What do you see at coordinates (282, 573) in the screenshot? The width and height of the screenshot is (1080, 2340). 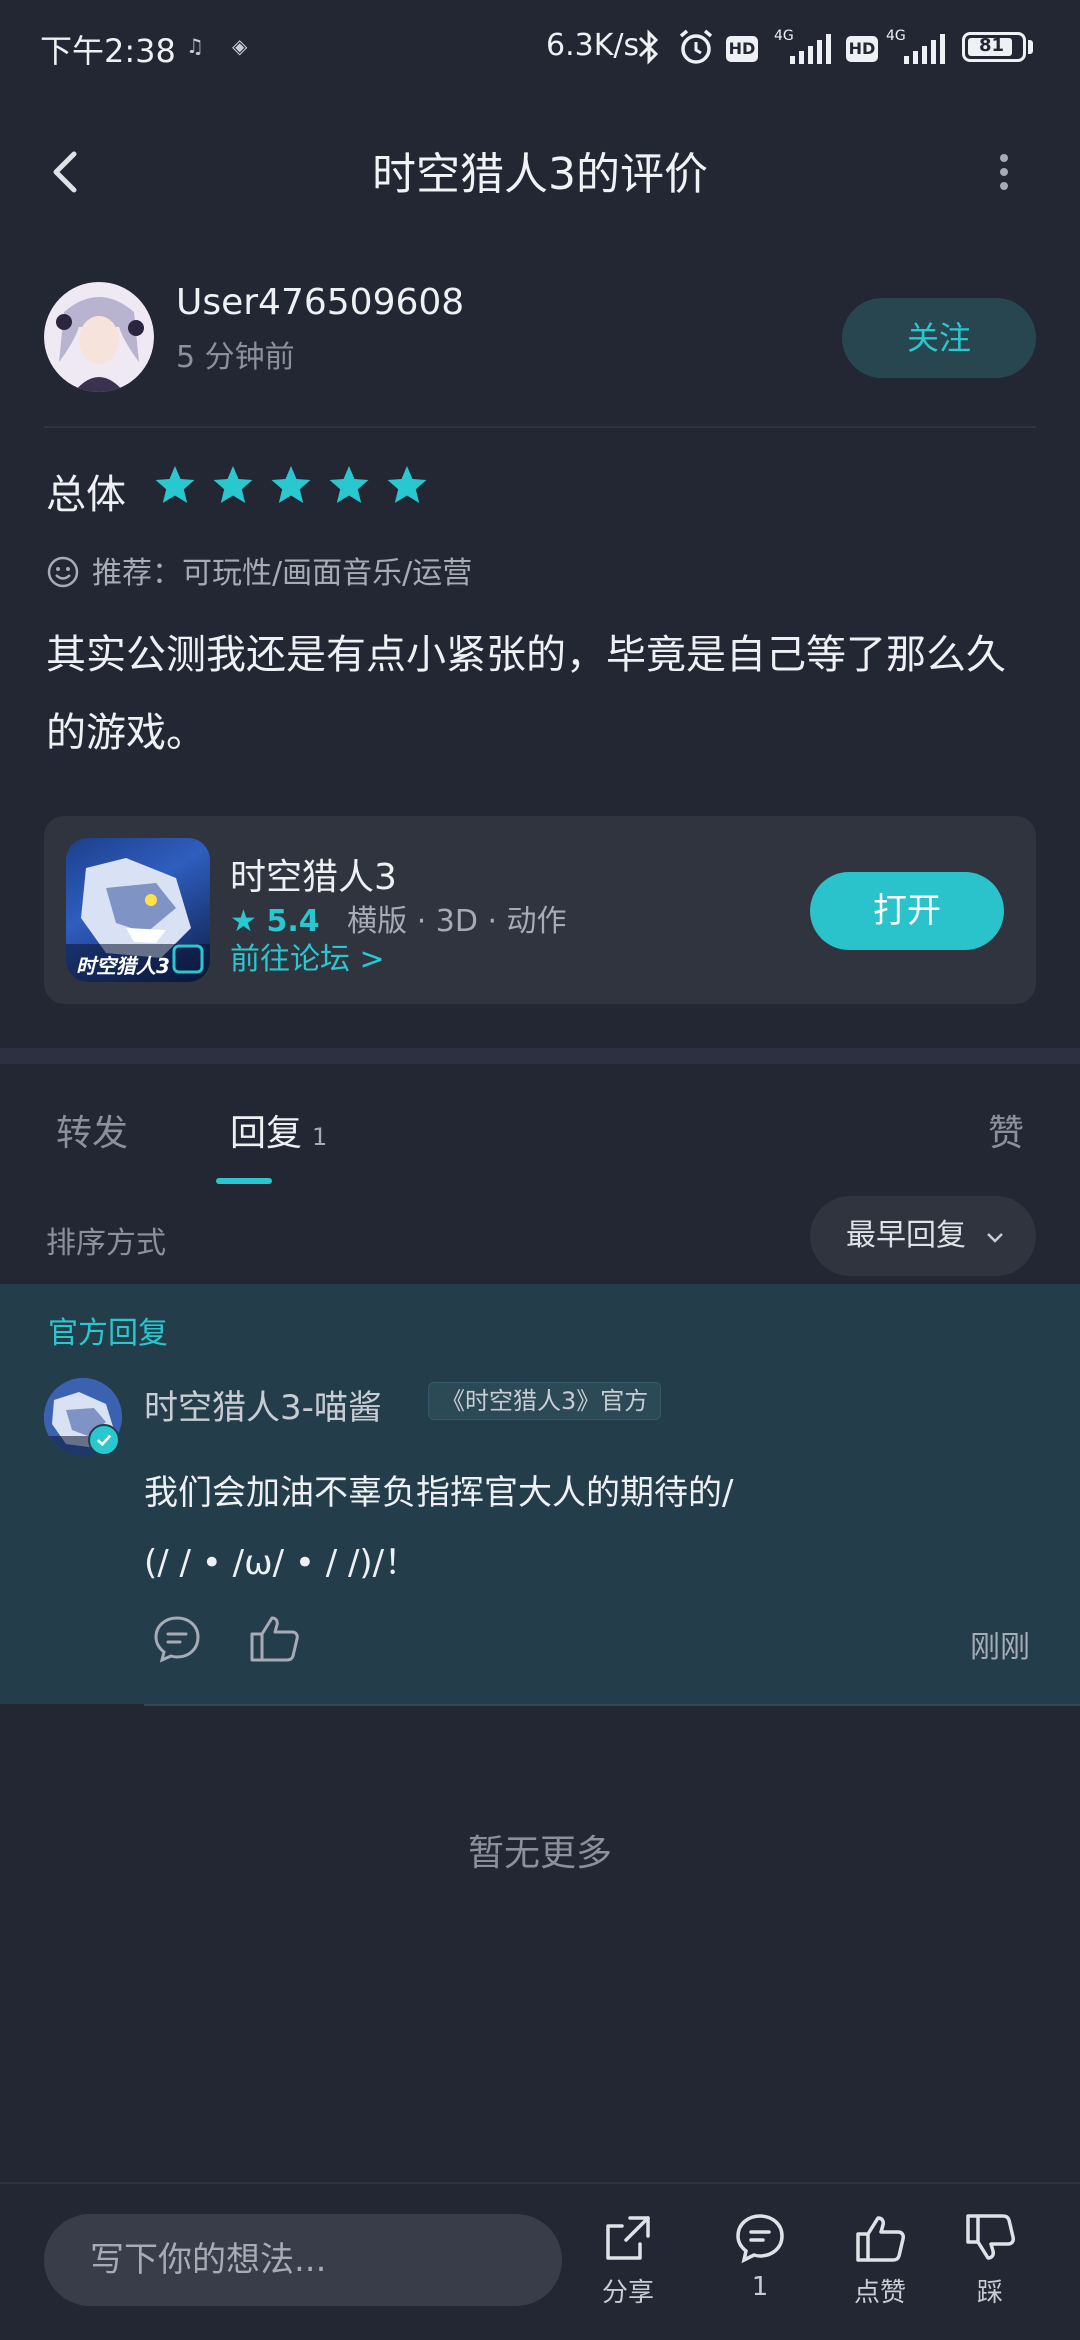 I see `recommend-text: 推荐：可玩性/画面音乐/运营` at bounding box center [282, 573].